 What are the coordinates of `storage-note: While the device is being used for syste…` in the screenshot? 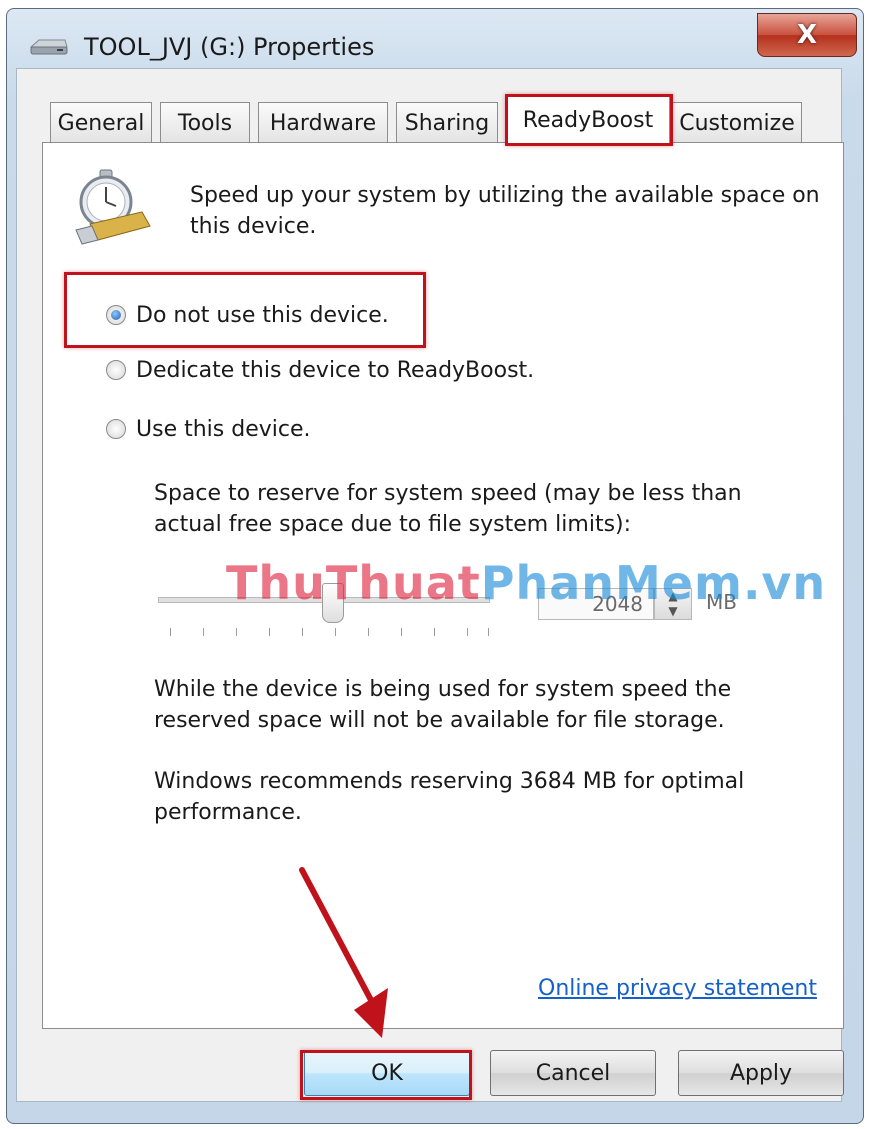 It's located at (443, 705).